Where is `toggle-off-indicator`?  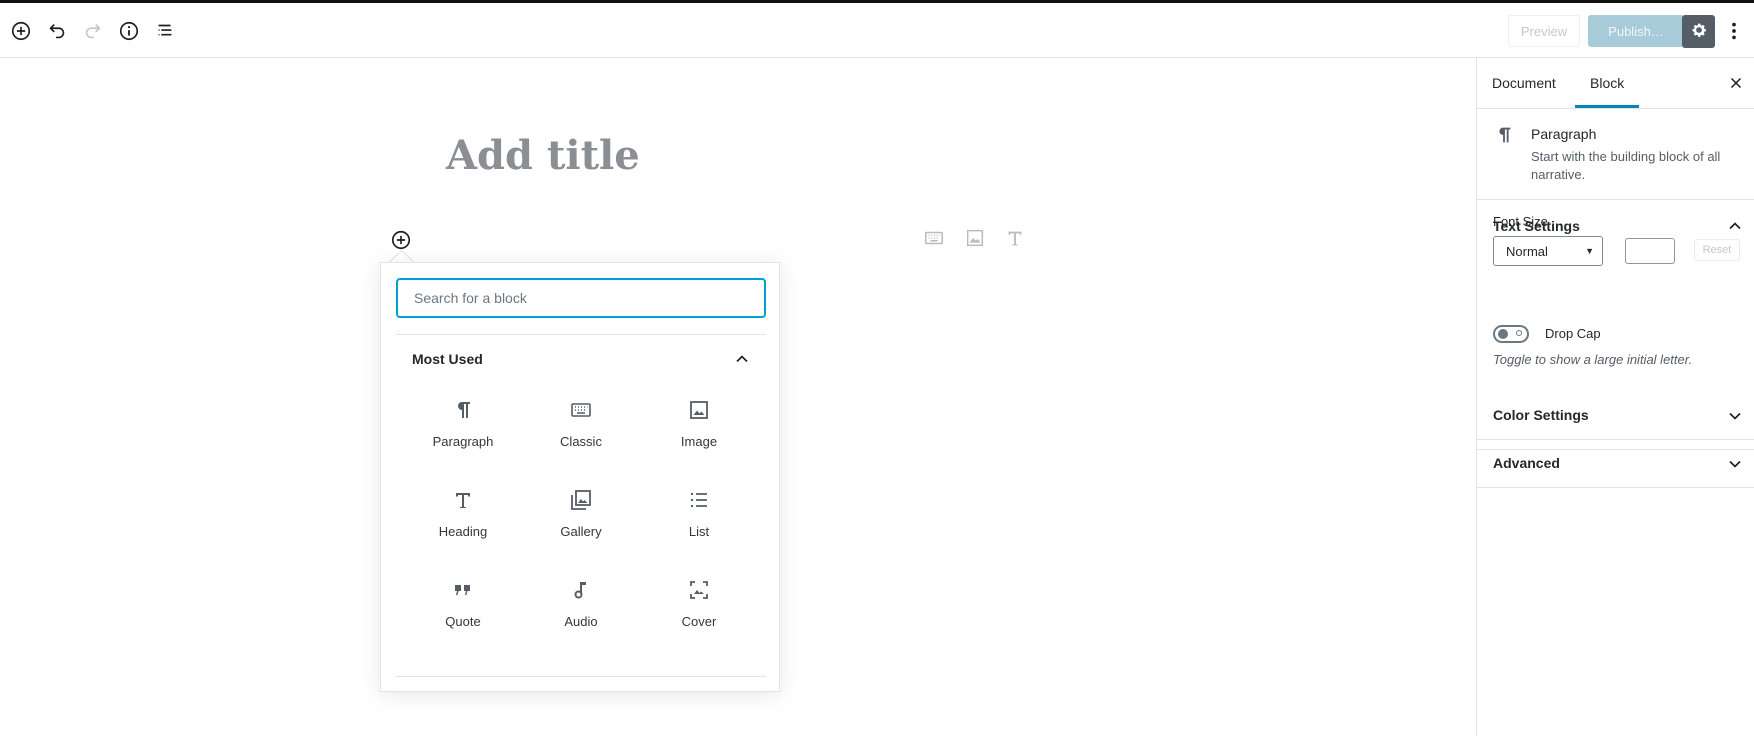
toggle-off-indicator is located at coordinates (1519, 333).